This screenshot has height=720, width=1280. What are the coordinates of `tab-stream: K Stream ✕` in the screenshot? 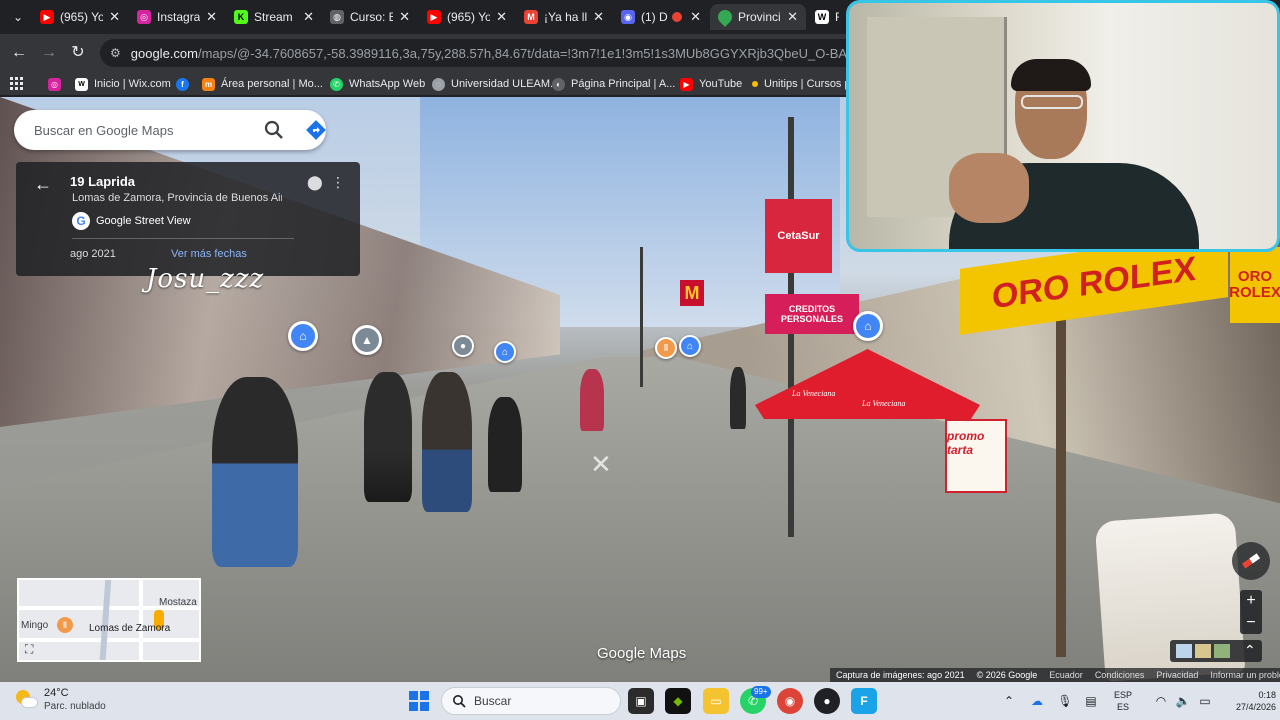 It's located at (274, 17).